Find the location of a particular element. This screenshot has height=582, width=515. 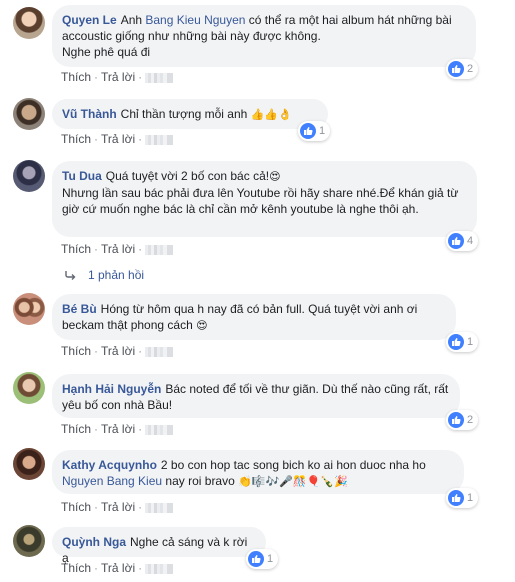

comment-author: Bé Bù is located at coordinates (79, 309).